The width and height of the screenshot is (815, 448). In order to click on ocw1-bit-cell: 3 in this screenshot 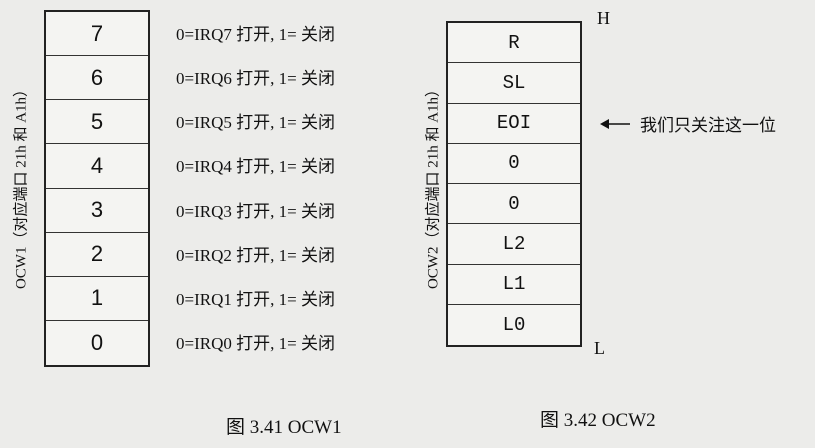, I will do `click(97, 211)`.